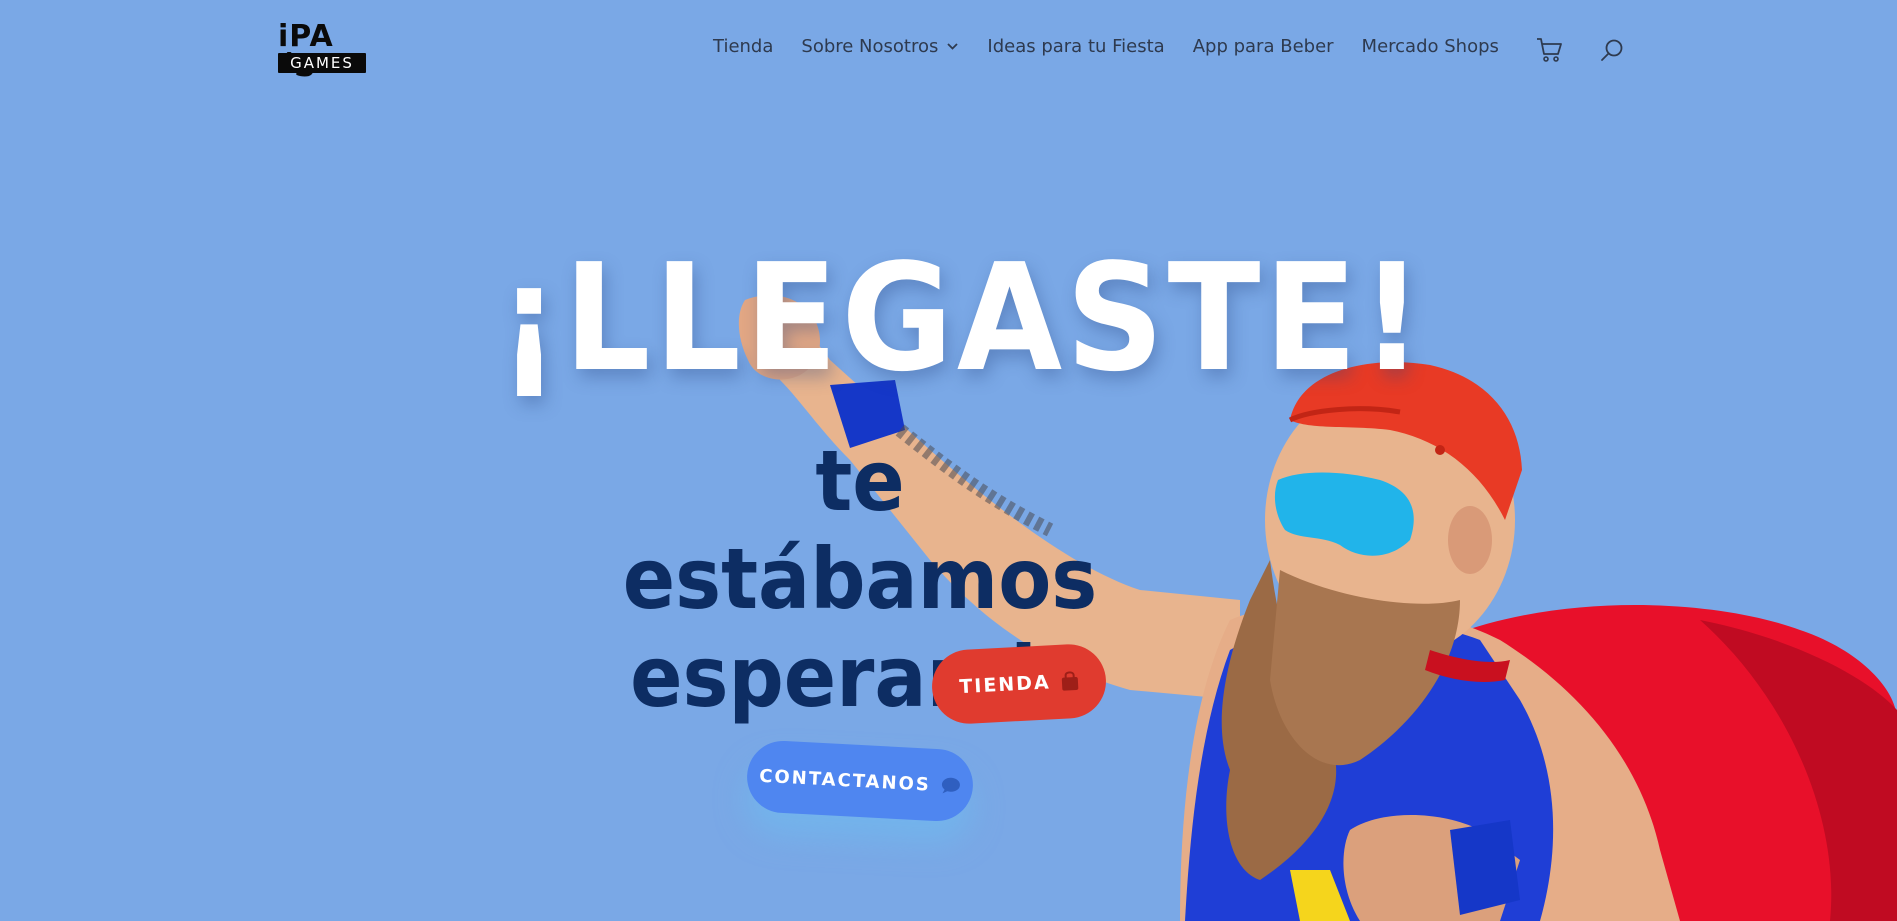  I want to click on hero-title: ¡LLEGASTE!, so click(962, 318).